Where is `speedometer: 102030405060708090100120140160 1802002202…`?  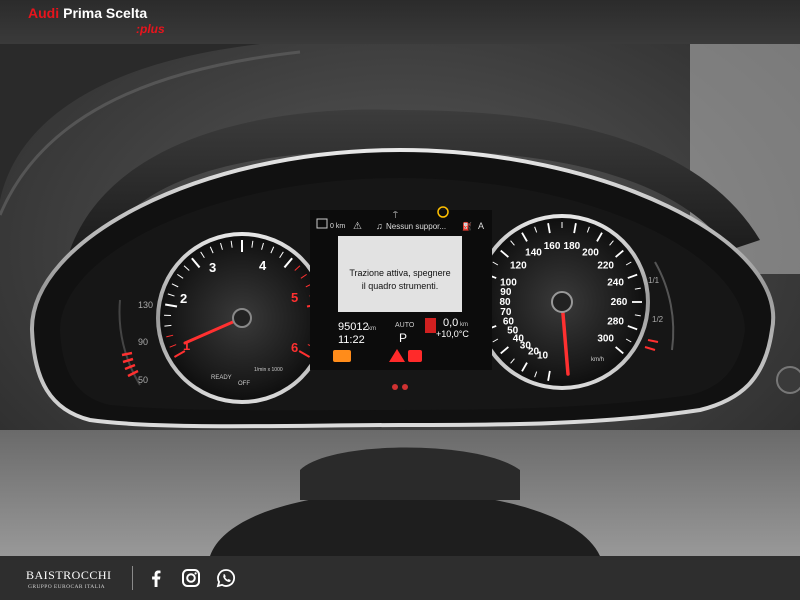
speedometer: 102030405060708090100120140160 1802002202… is located at coordinates (562, 302).